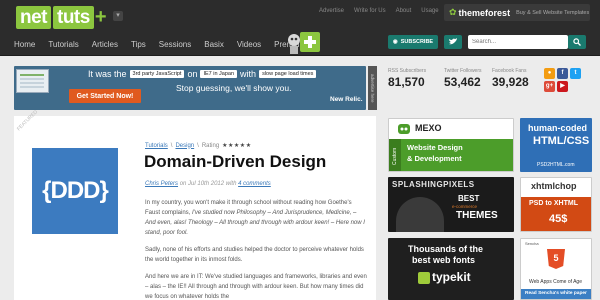 Image resolution: width=600 pixels, height=300 pixels. What do you see at coordinates (370, 11) in the screenshot?
I see `toplink-write-for-us: Write for Us` at bounding box center [370, 11].